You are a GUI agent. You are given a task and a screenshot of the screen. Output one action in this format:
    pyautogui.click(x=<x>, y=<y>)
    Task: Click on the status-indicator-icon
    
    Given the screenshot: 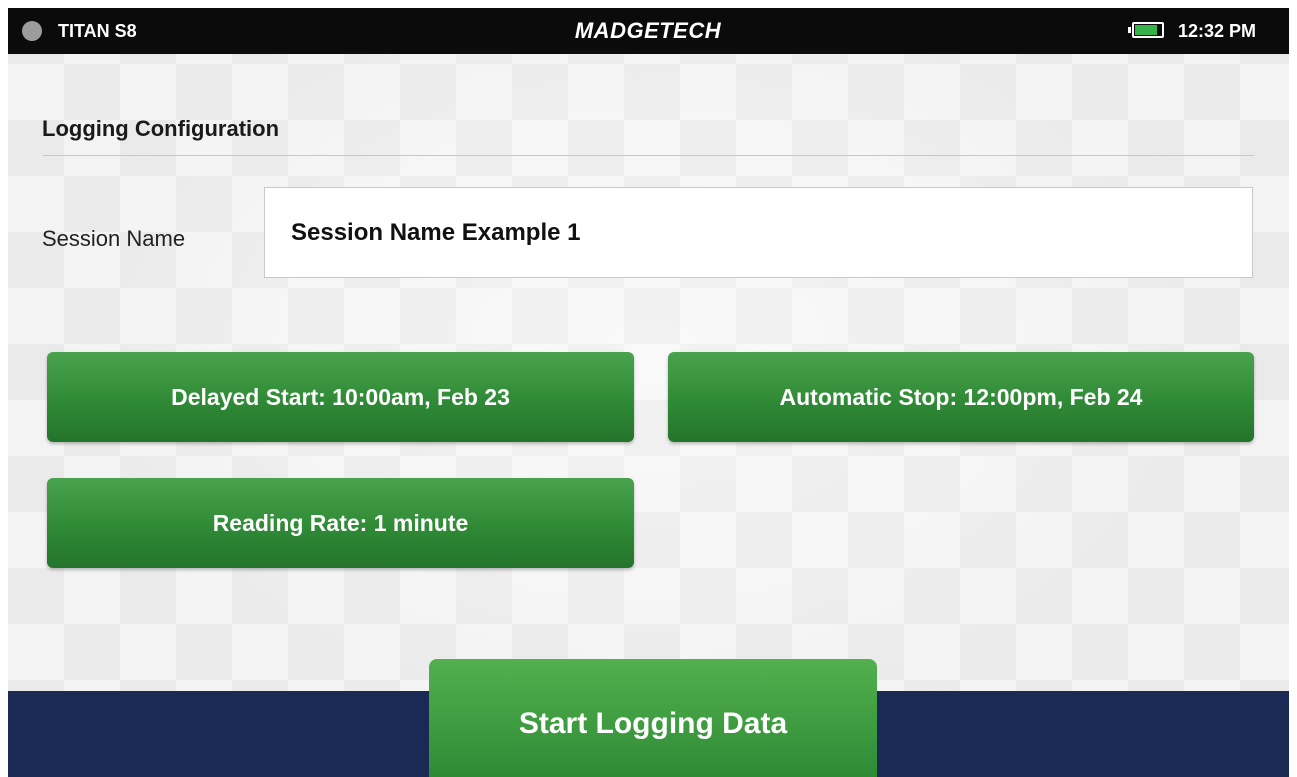 What is the action you would take?
    pyautogui.click(x=32, y=31)
    